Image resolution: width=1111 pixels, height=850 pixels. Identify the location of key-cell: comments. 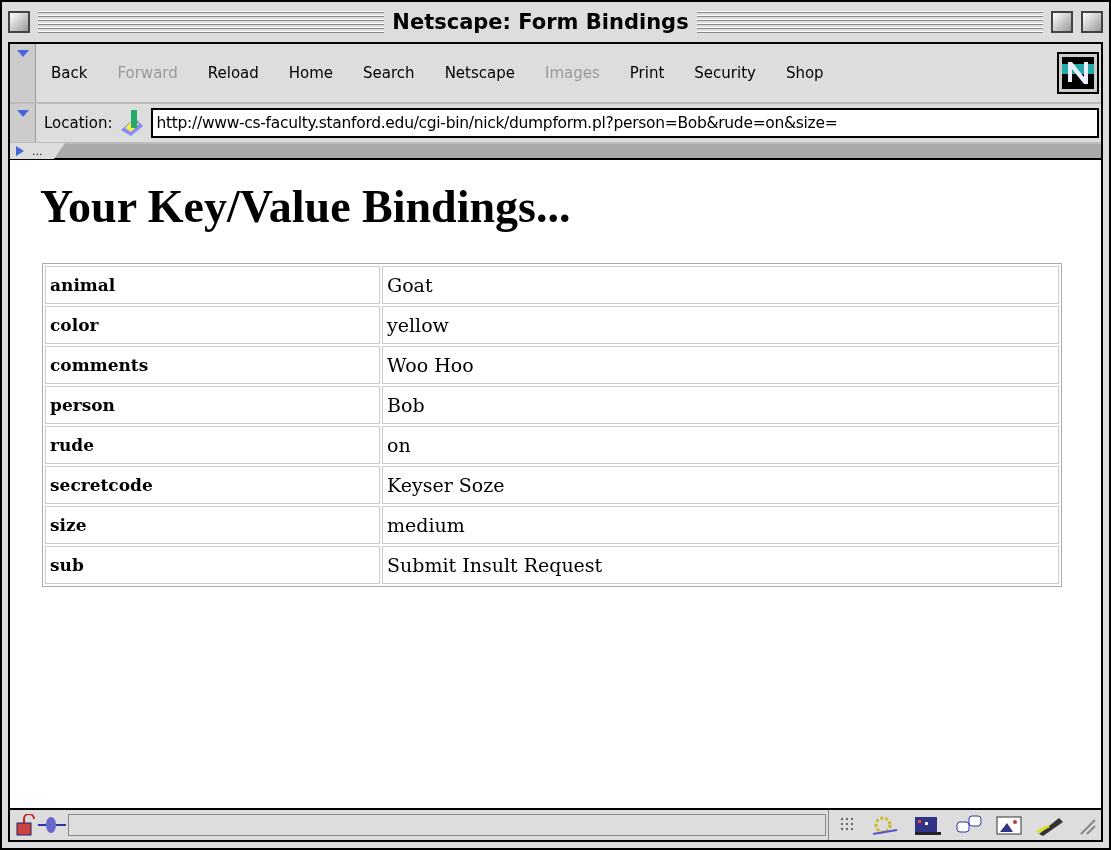
(212, 365).